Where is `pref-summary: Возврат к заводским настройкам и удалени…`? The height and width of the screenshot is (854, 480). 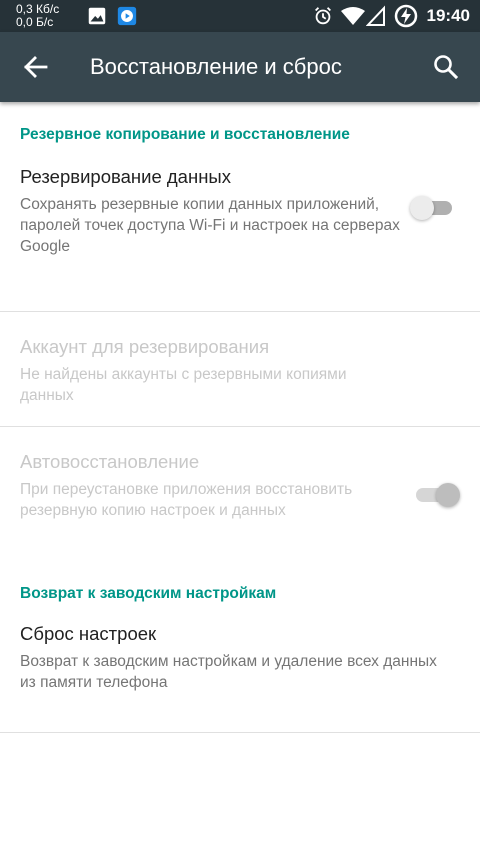 pref-summary: Возврат к заводским настройкам и удалени… is located at coordinates (228, 672).